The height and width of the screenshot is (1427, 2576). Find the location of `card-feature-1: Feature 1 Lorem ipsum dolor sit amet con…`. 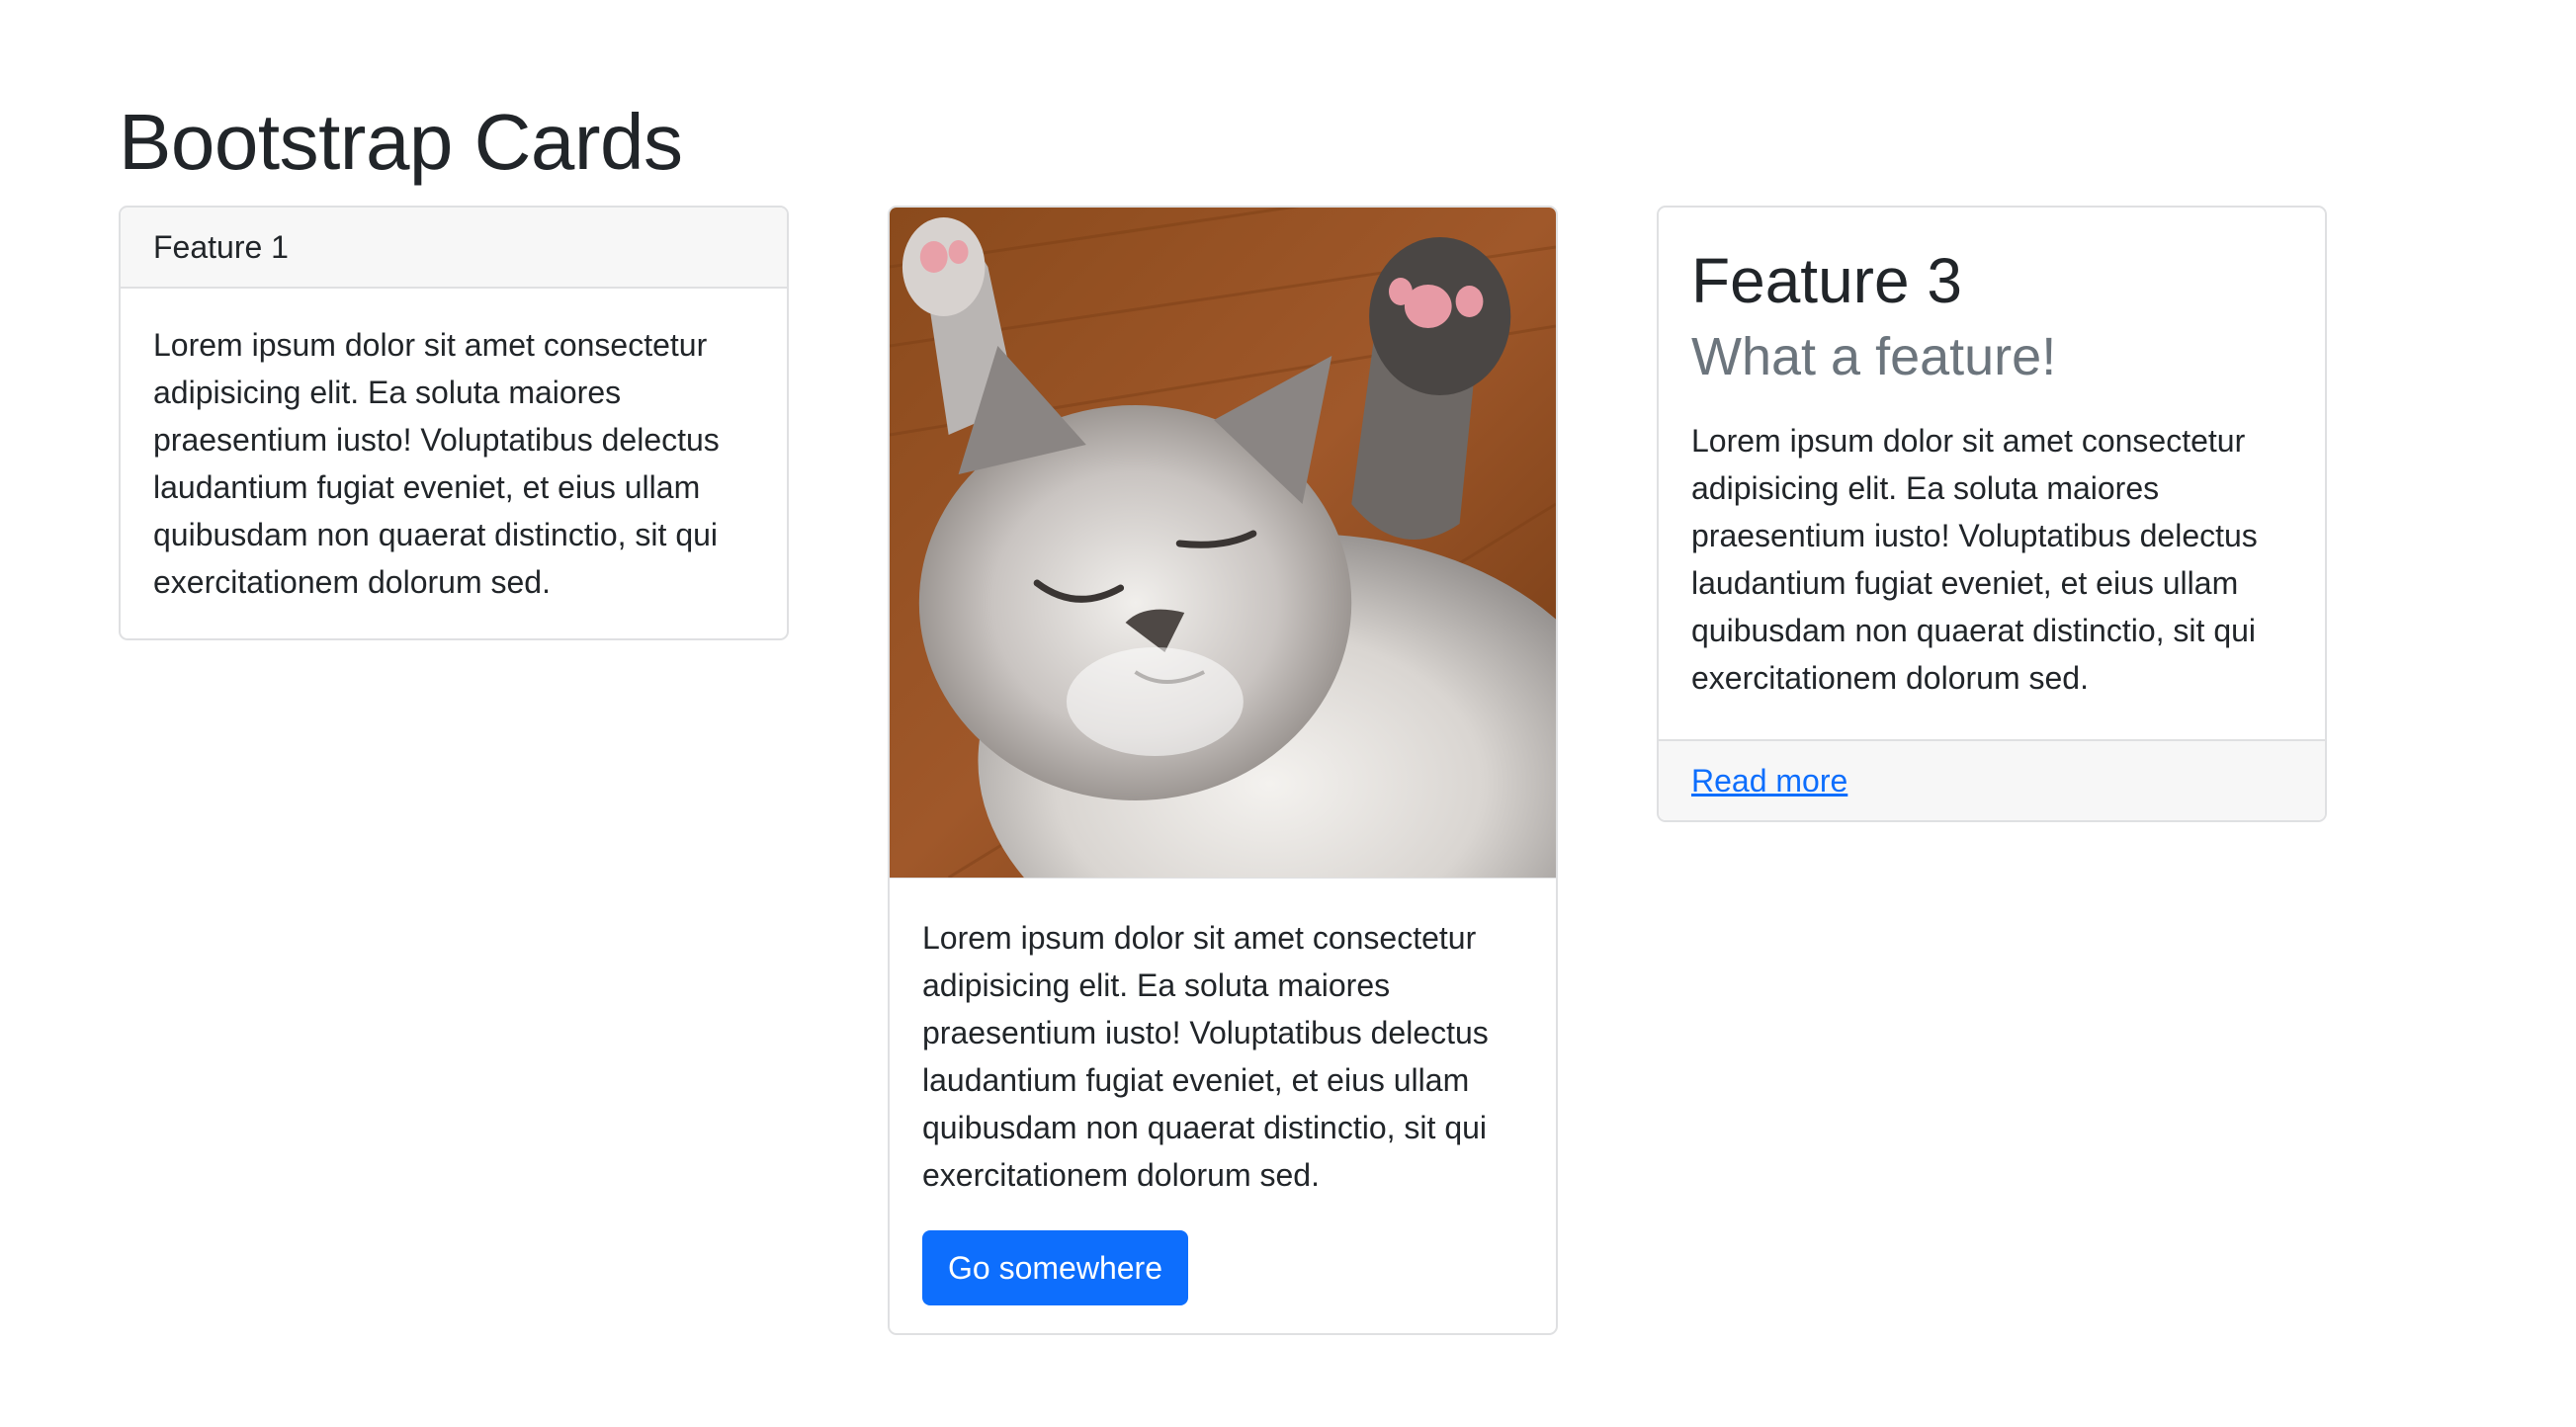

card-feature-1: Feature 1 Lorem ipsum dolor sit amet con… is located at coordinates (454, 423).